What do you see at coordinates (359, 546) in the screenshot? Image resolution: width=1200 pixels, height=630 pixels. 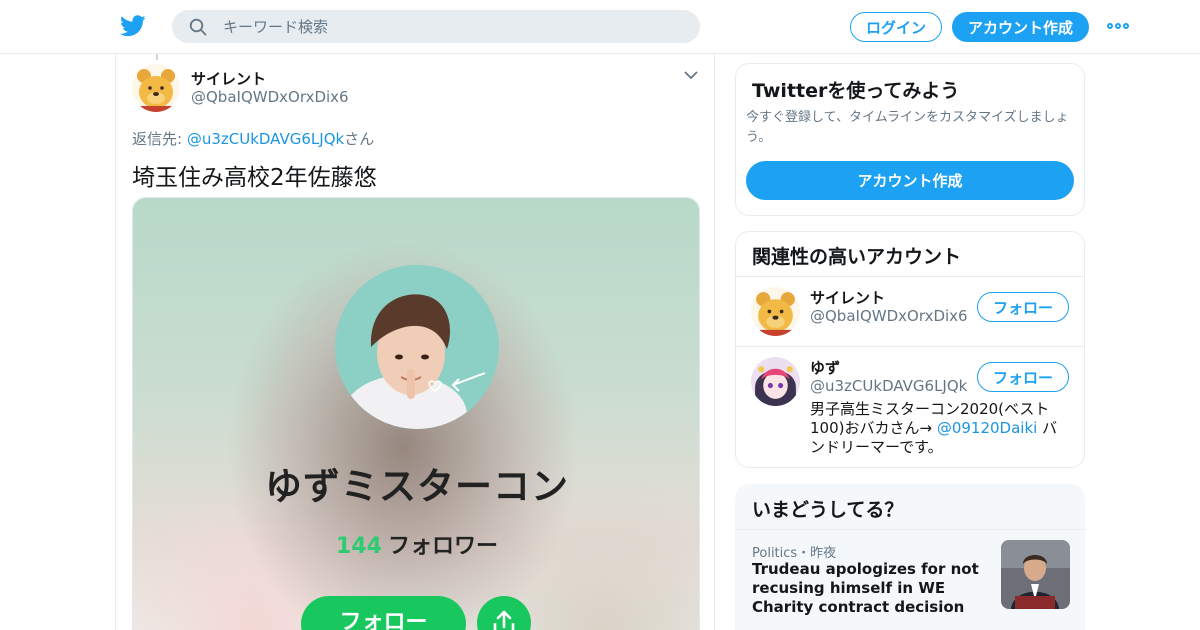 I see `followers-count: 144` at bounding box center [359, 546].